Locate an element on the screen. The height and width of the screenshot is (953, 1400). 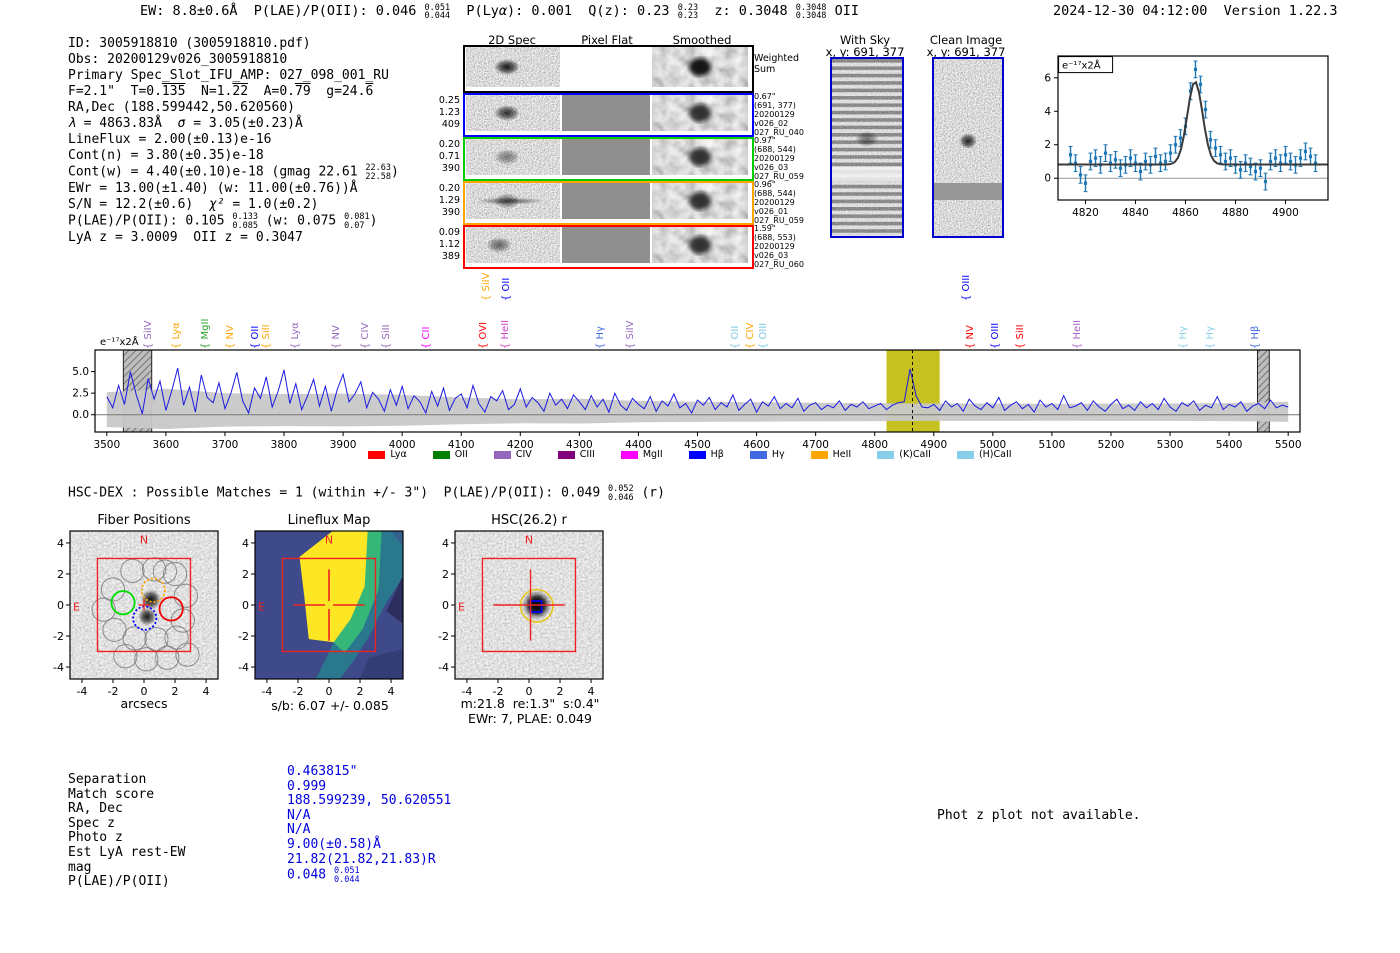
match-table-value: 0.463815" is located at coordinates (322, 771).